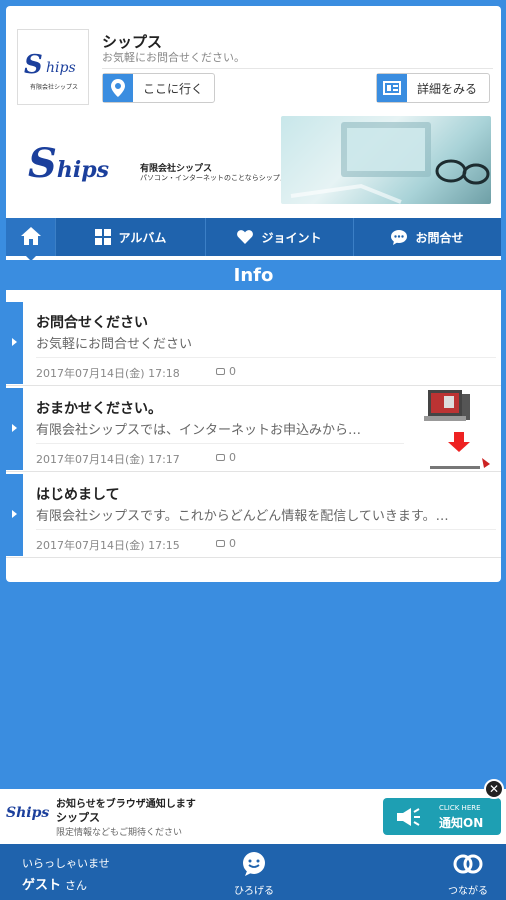 The width and height of the screenshot is (506, 900). I want to click on close-icon: ✕, so click(494, 789).